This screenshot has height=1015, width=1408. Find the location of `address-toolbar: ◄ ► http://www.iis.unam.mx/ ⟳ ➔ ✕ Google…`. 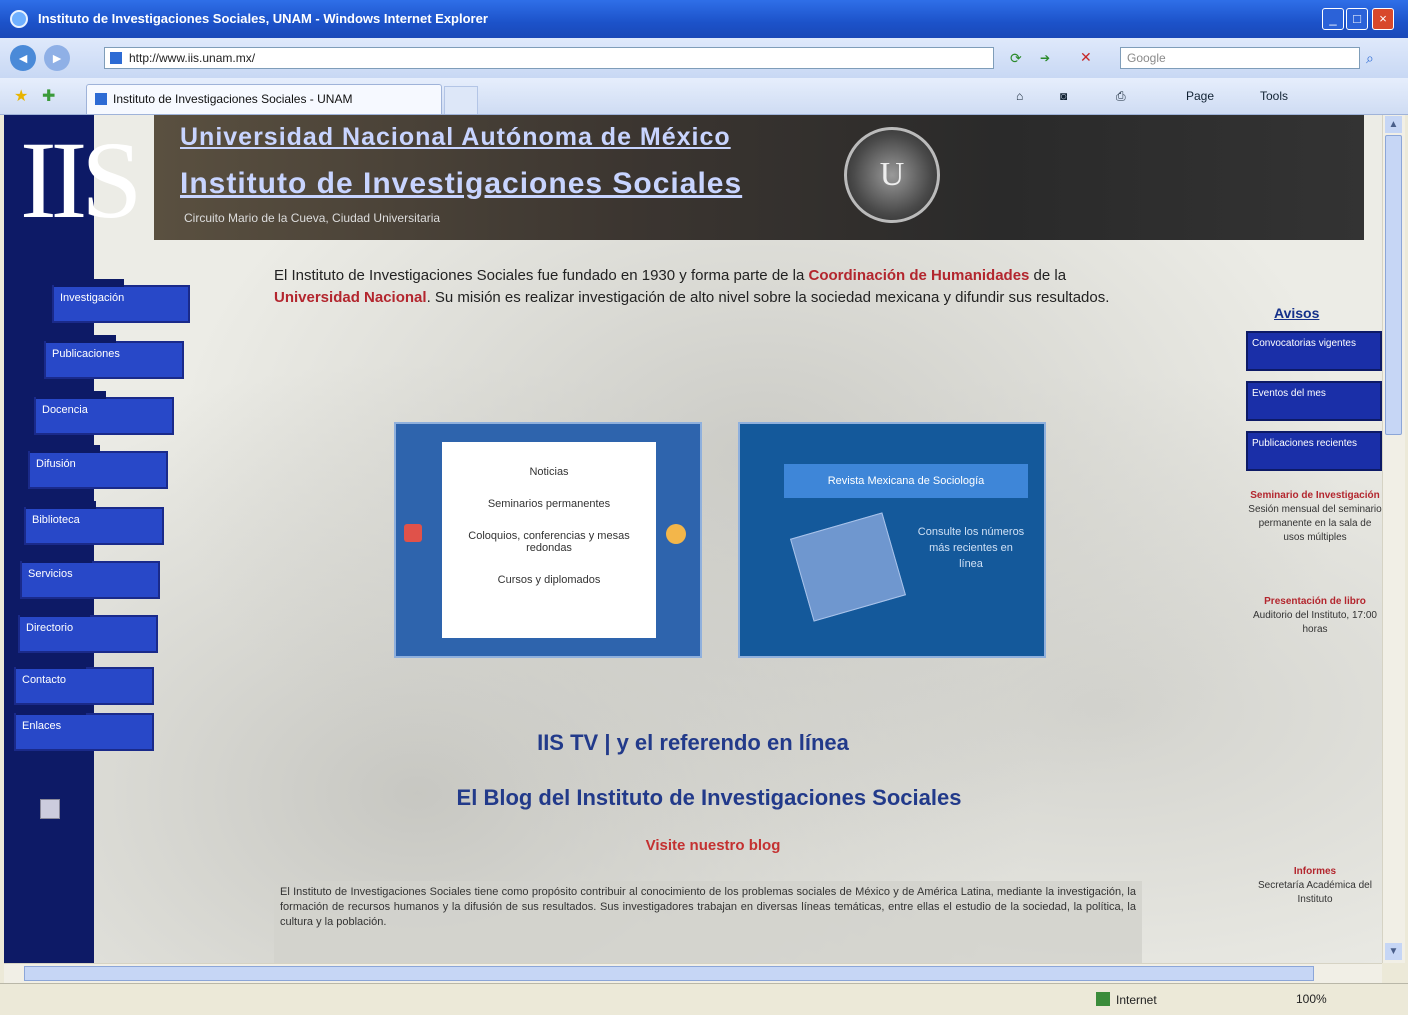

address-toolbar: ◄ ► http://www.iis.unam.mx/ ⟳ ➔ ✕ Google… is located at coordinates (704, 58).